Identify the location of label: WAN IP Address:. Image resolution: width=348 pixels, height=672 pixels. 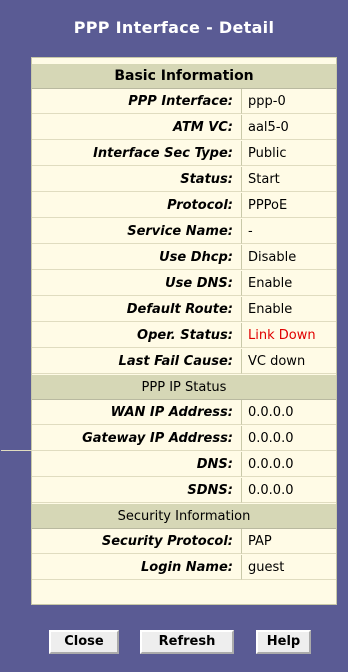
(137, 412).